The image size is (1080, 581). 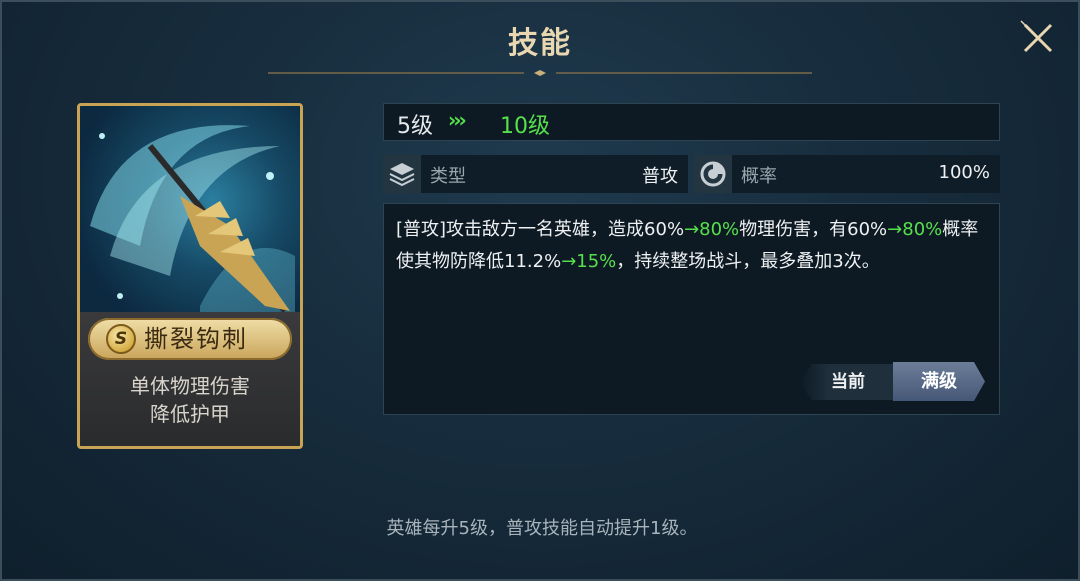 What do you see at coordinates (121, 339) in the screenshot?
I see `s-grade-badge: S` at bounding box center [121, 339].